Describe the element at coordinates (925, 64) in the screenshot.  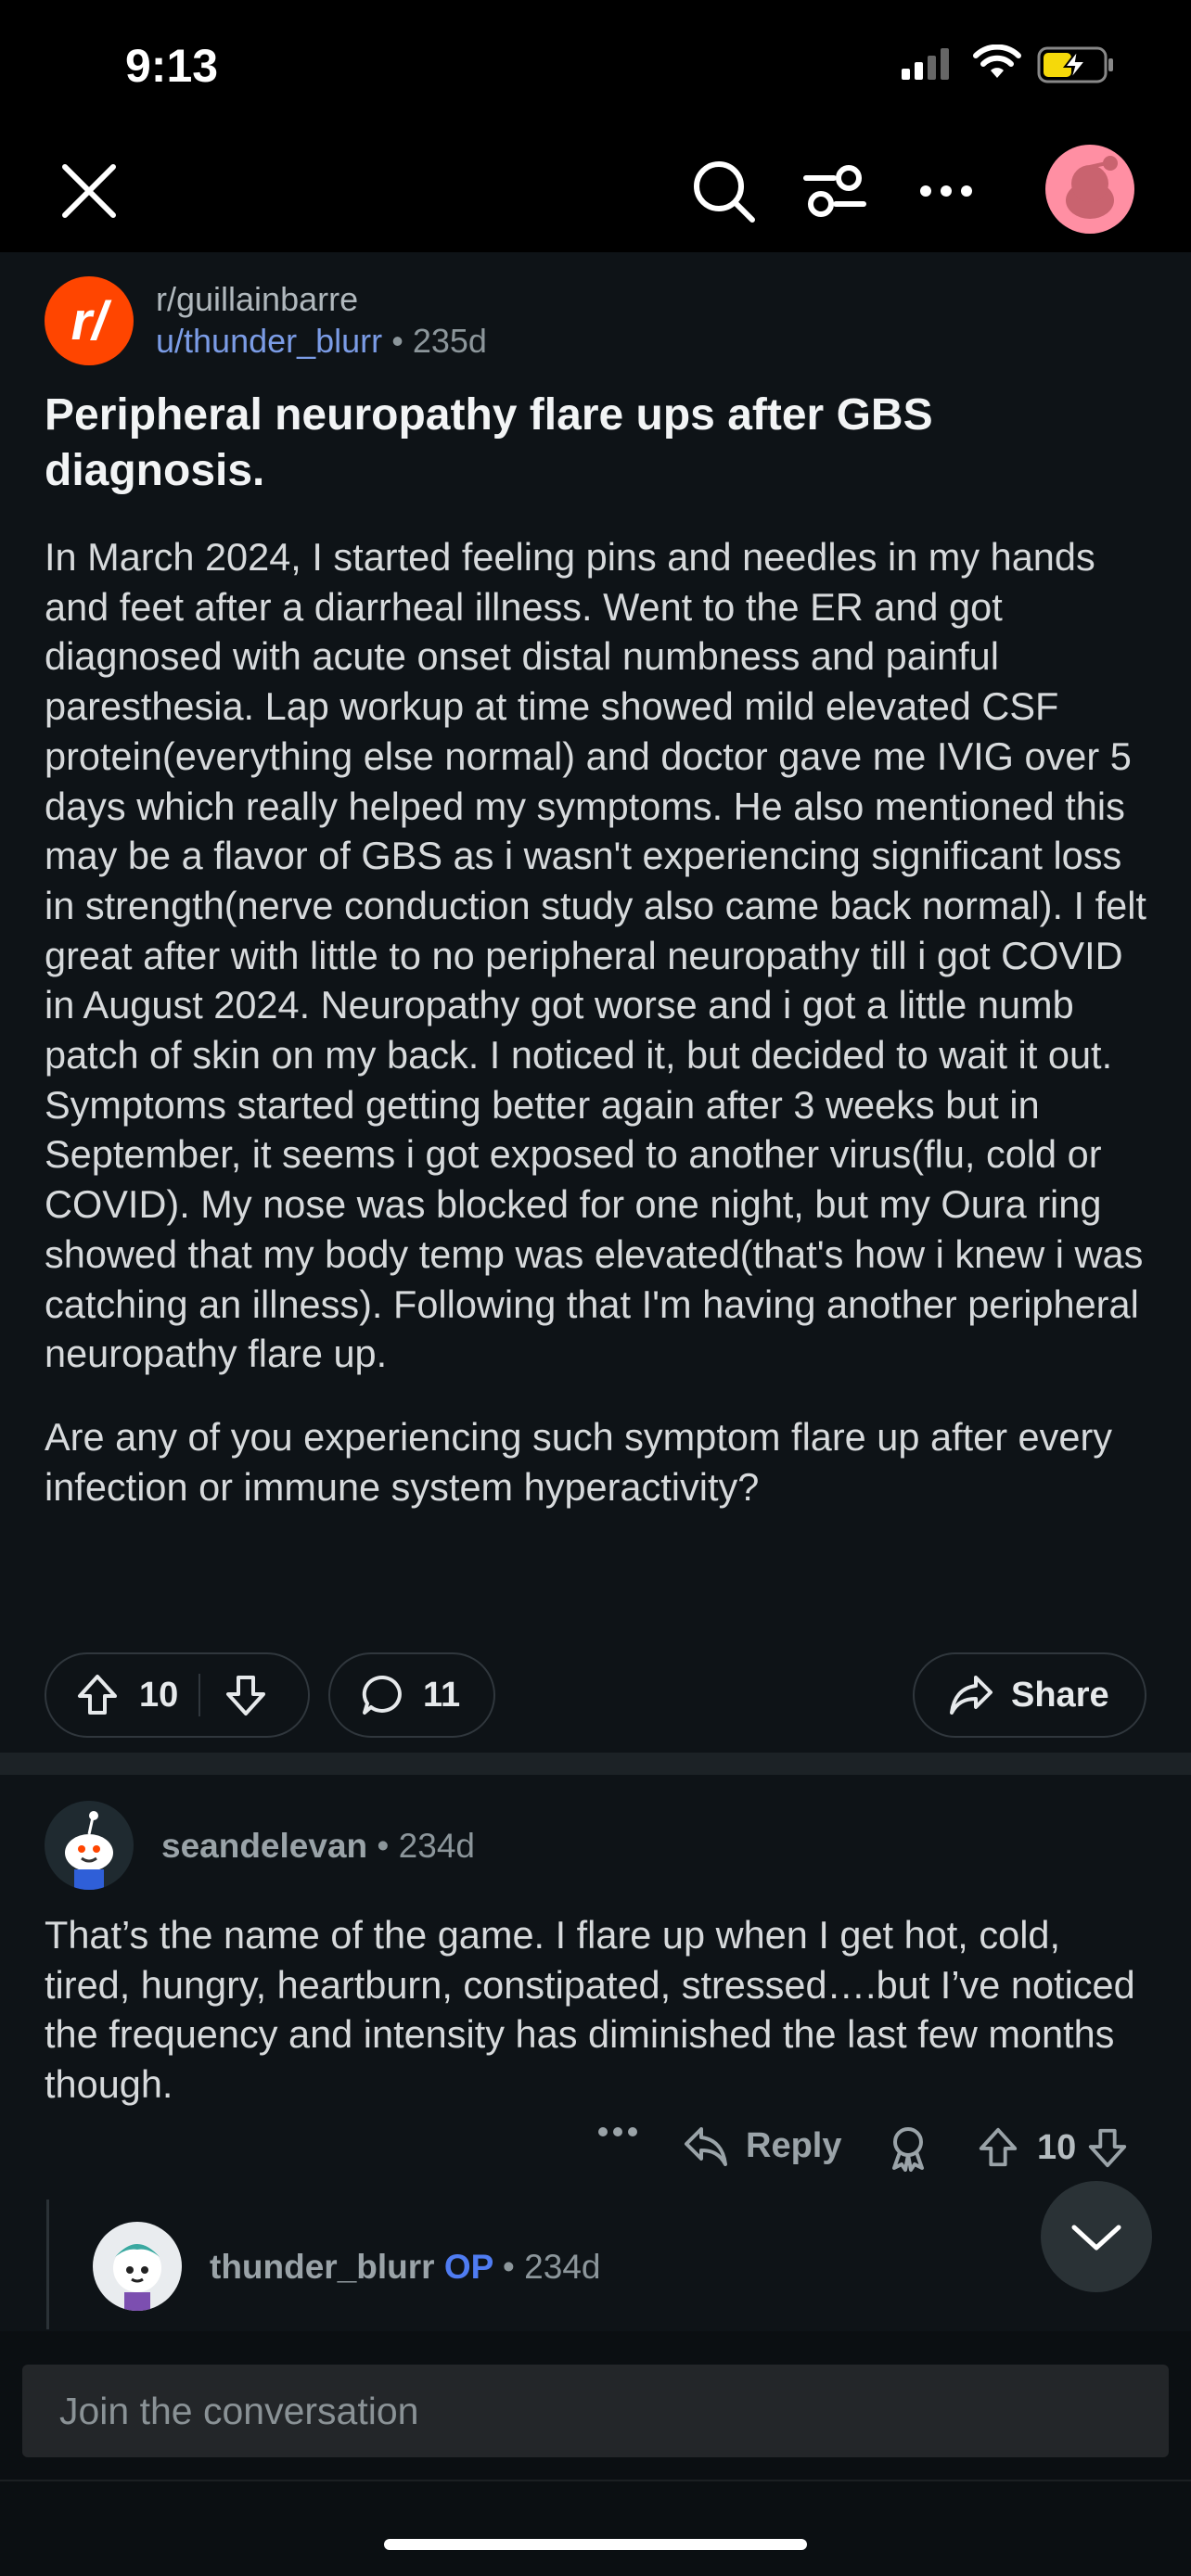
I see `signal-icon` at that location.